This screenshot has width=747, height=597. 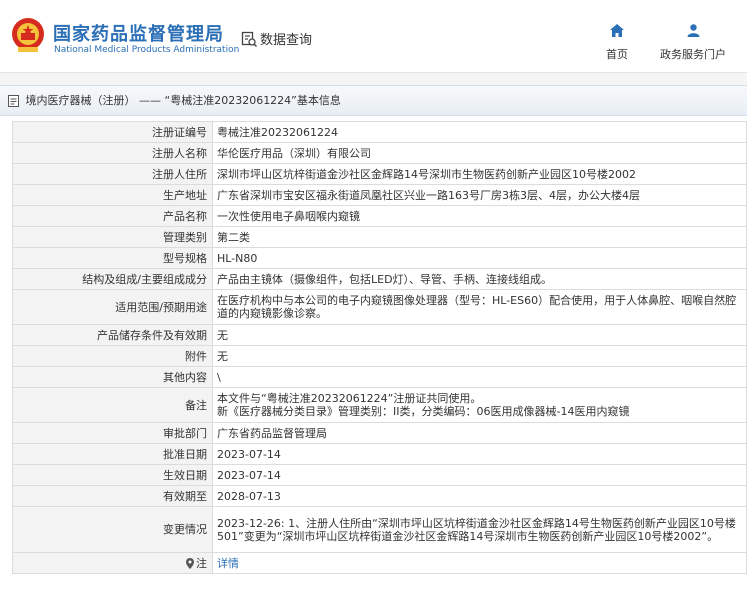 What do you see at coordinates (112, 216) in the screenshot?
I see `field-label: 产品名称` at bounding box center [112, 216].